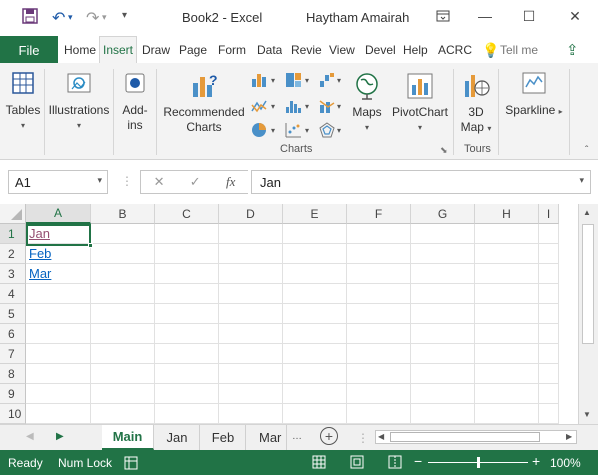 The height and width of the screenshot is (475, 598). What do you see at coordinates (476, 103) in the screenshot?
I see `3d-map-button: 3D Map ▾` at bounding box center [476, 103].